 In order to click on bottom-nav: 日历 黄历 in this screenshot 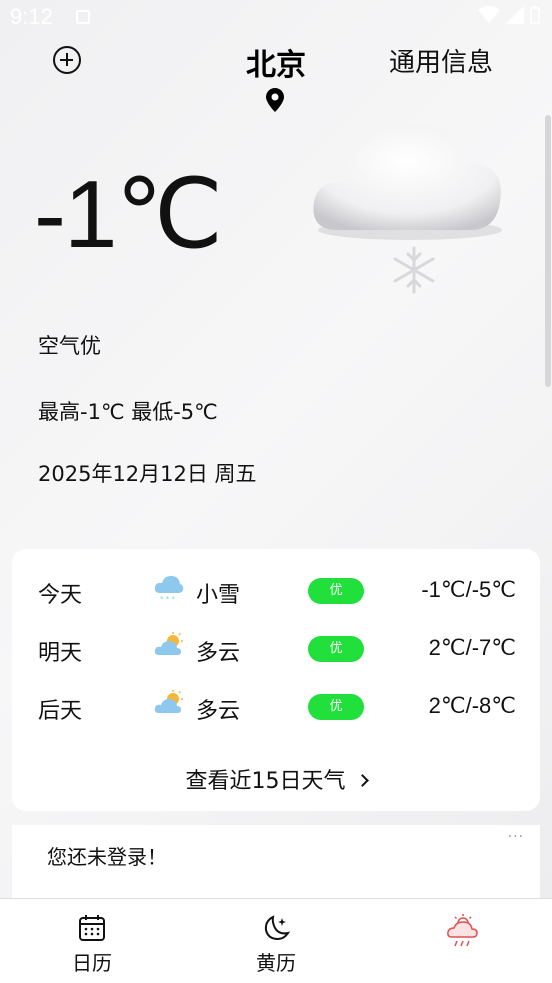, I will do `click(276, 940)`.